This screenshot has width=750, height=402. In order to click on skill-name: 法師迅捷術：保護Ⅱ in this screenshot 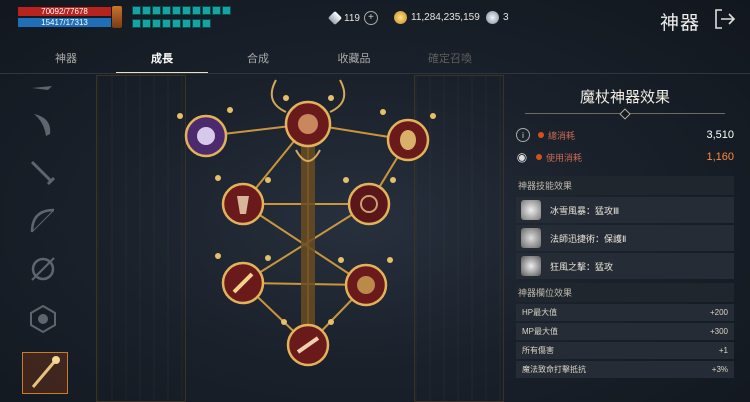, I will do `click(588, 238)`.